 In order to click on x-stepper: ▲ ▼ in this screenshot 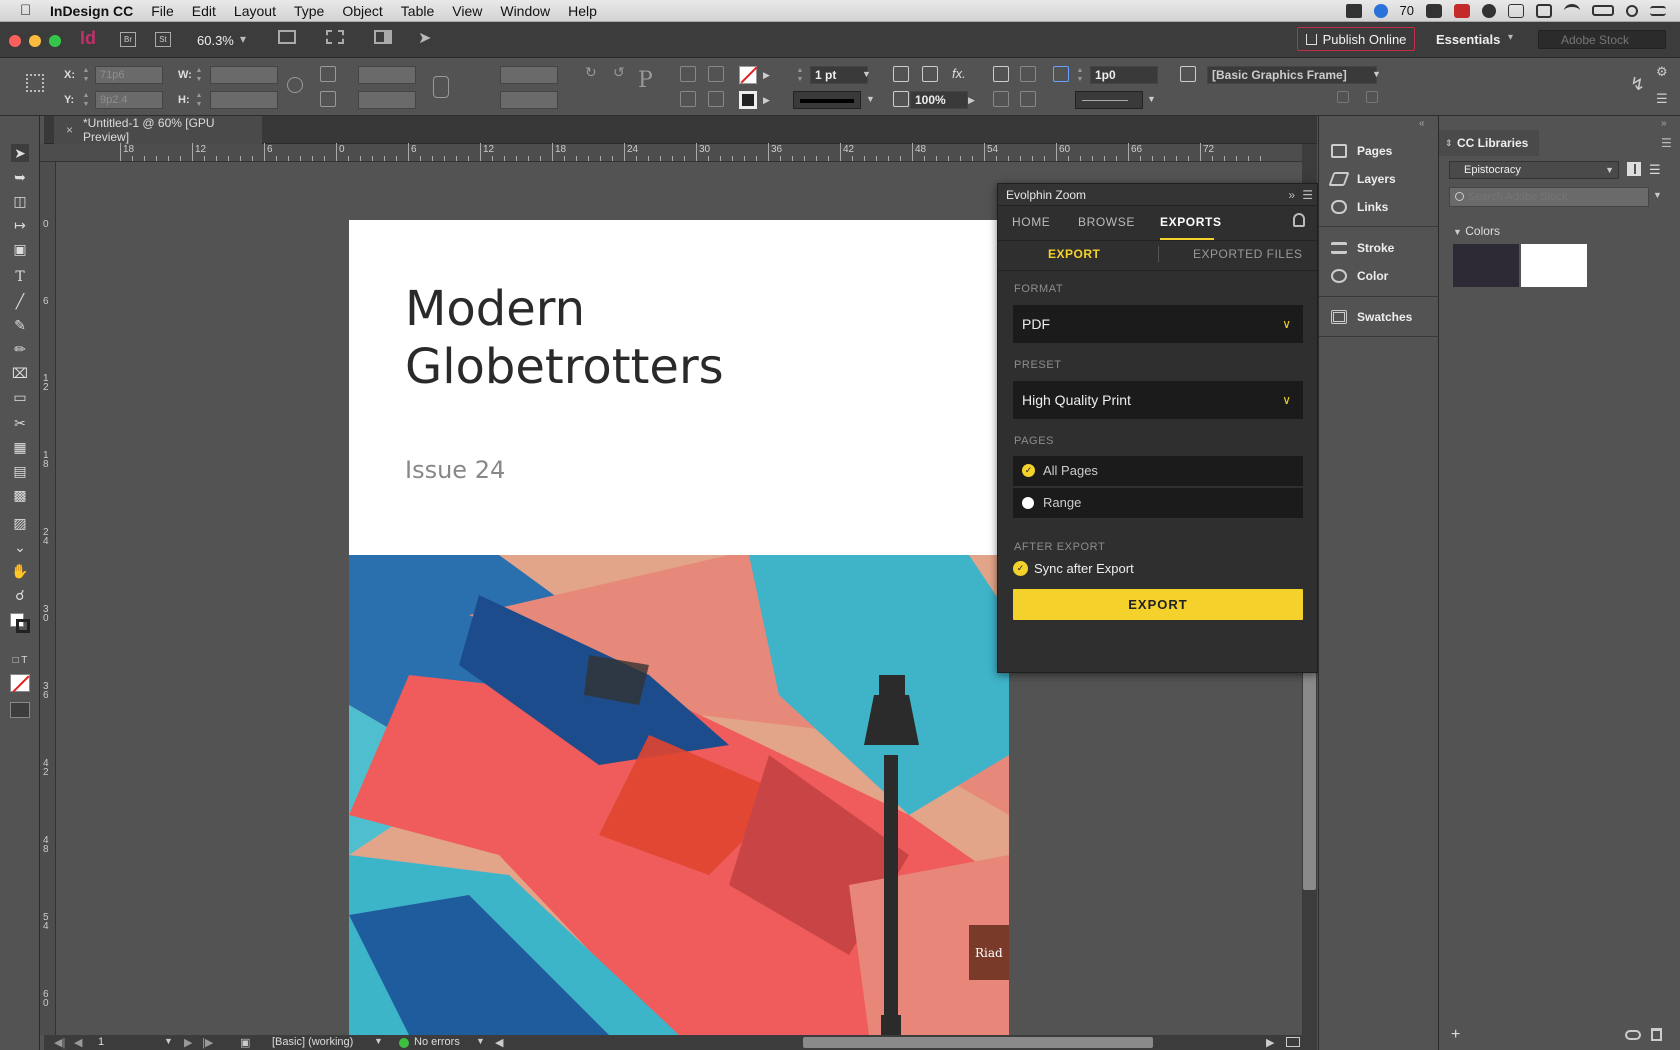, I will do `click(86, 75)`.